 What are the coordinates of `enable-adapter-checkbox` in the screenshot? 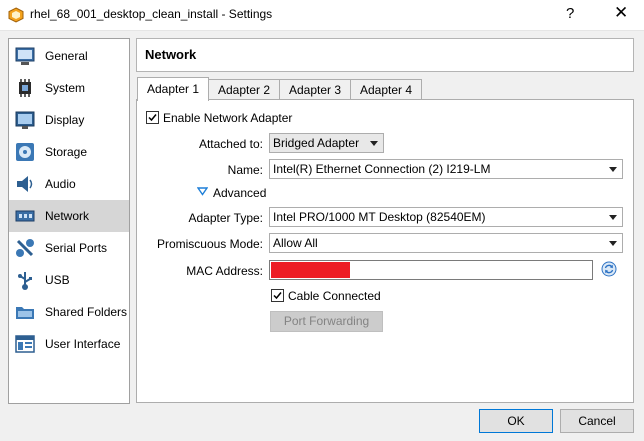 It's located at (152, 117).